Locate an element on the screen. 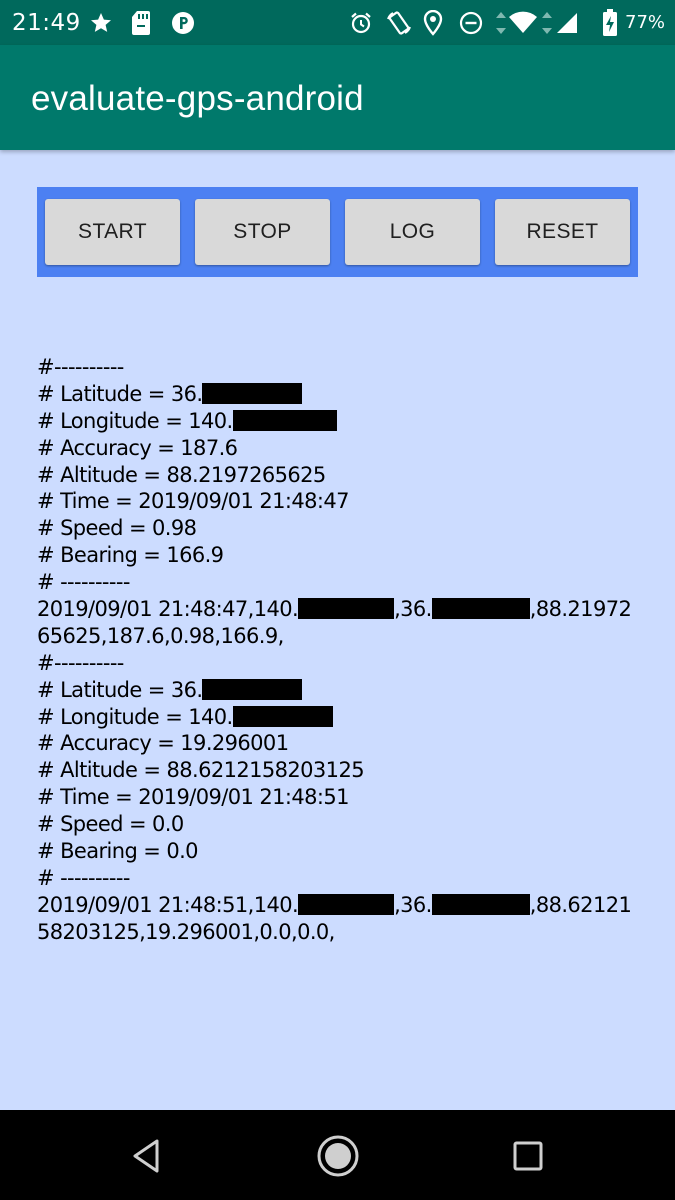  status-time: 21:49 is located at coordinates (46, 22).